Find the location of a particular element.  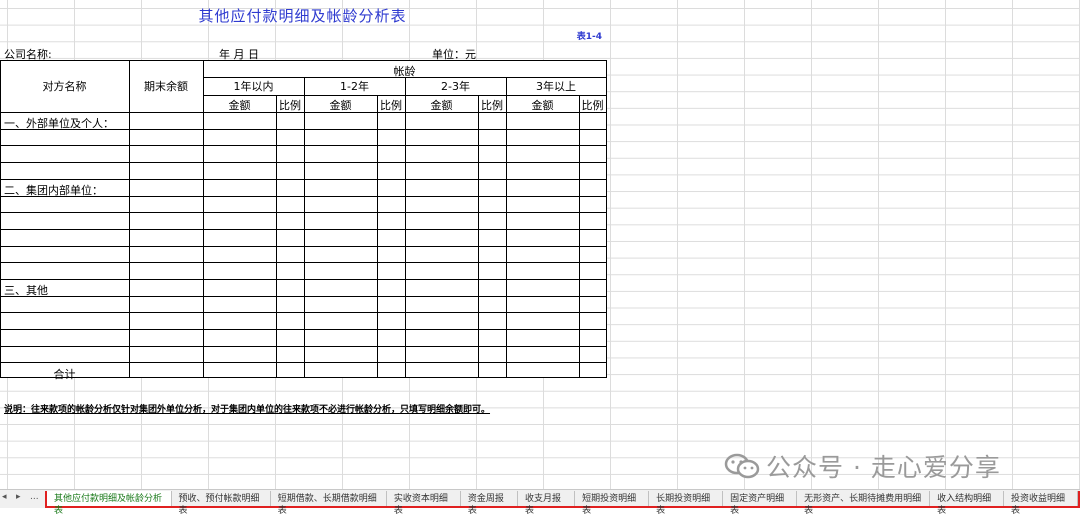

sheet-tab: 投资收益明细表 is located at coordinates (1041, 503).